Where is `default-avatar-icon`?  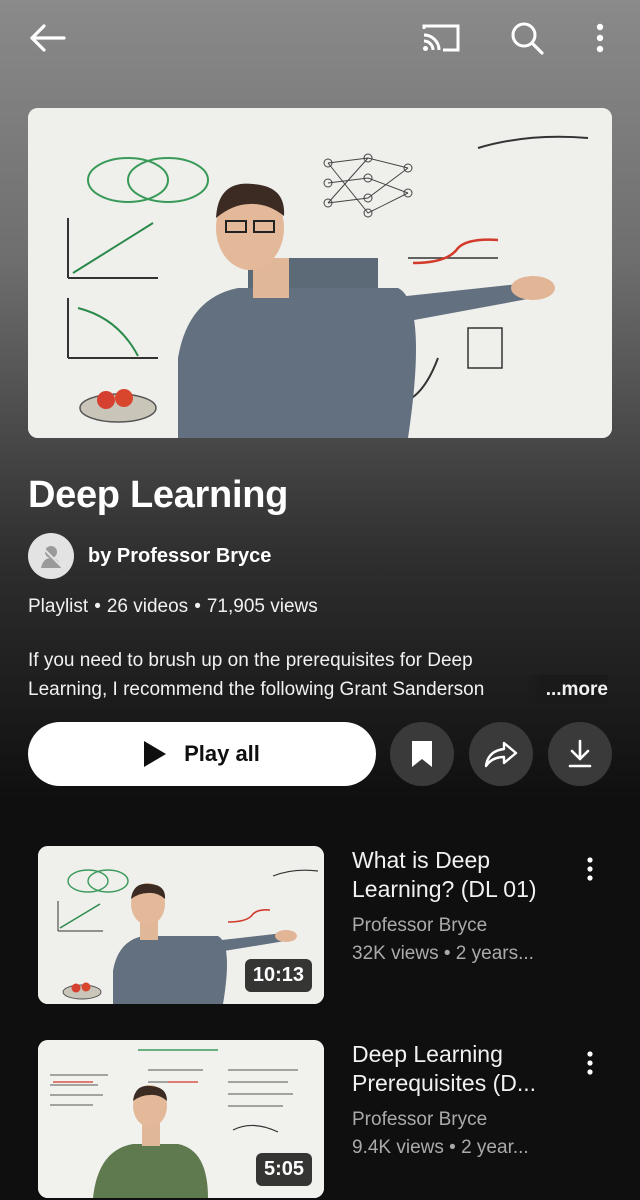
default-avatar-icon is located at coordinates (51, 556).